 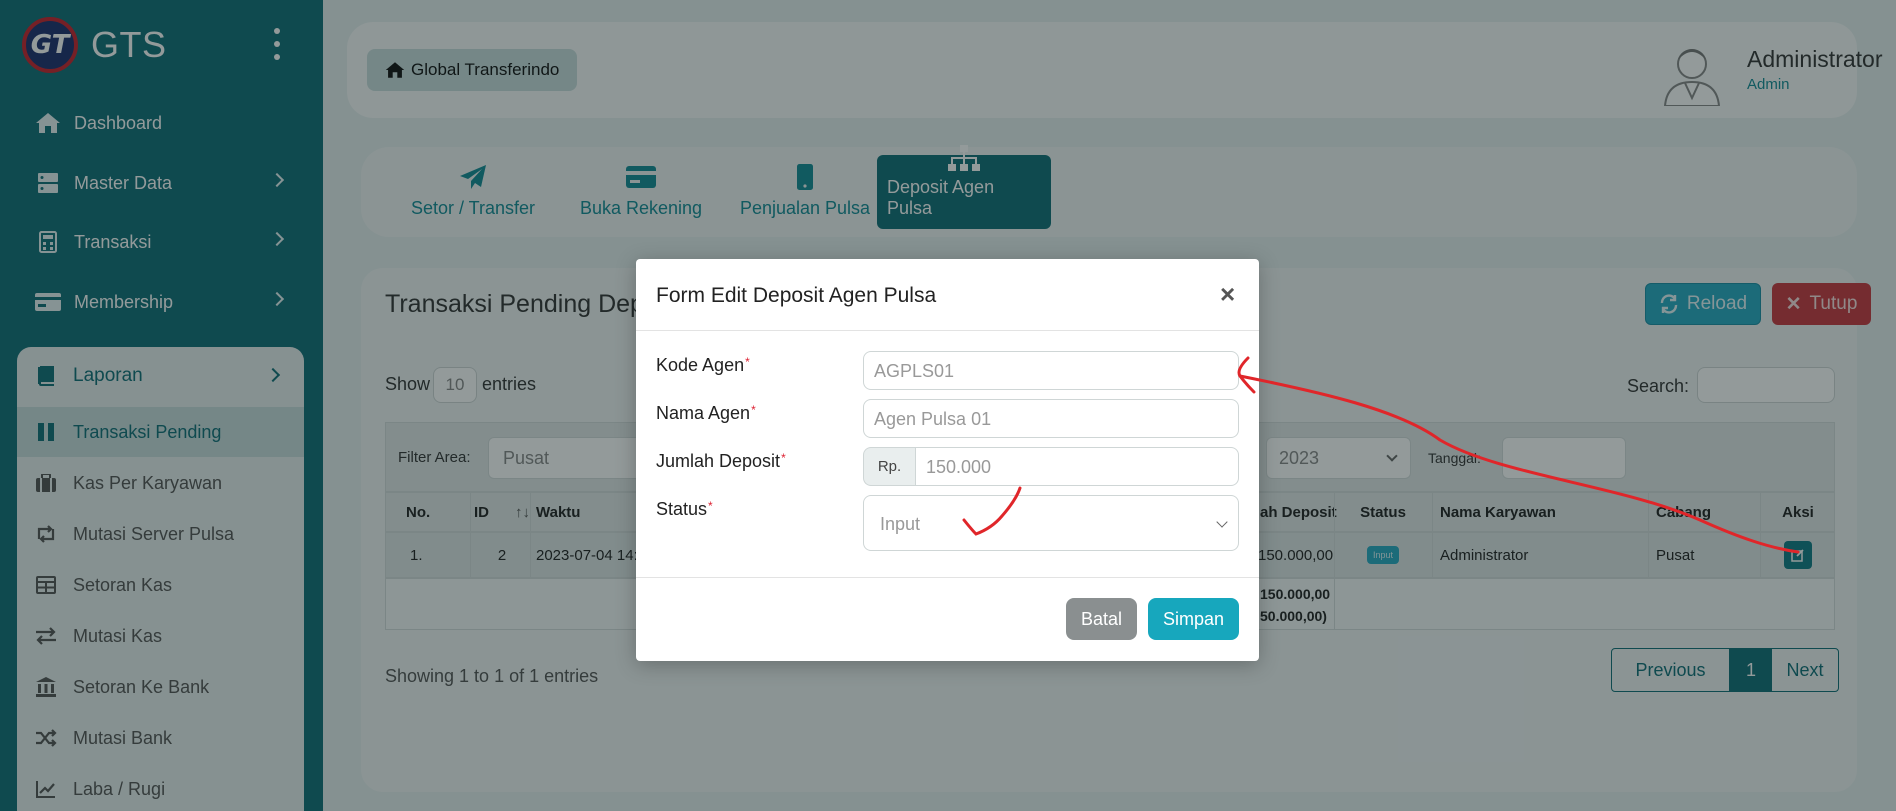 What do you see at coordinates (703, 365) in the screenshot?
I see `kode-agen-label: Kode Agen*` at bounding box center [703, 365].